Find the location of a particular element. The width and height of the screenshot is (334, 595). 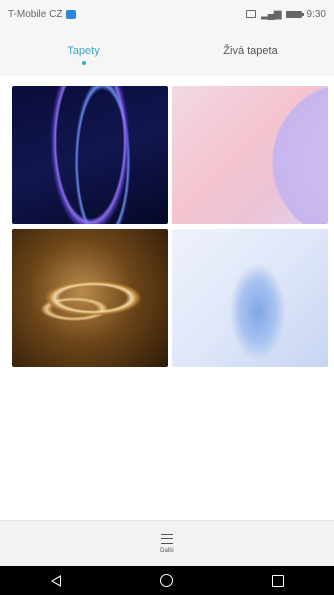

wallpaper-thumbnail-golden-sculpture is located at coordinates (90, 298).